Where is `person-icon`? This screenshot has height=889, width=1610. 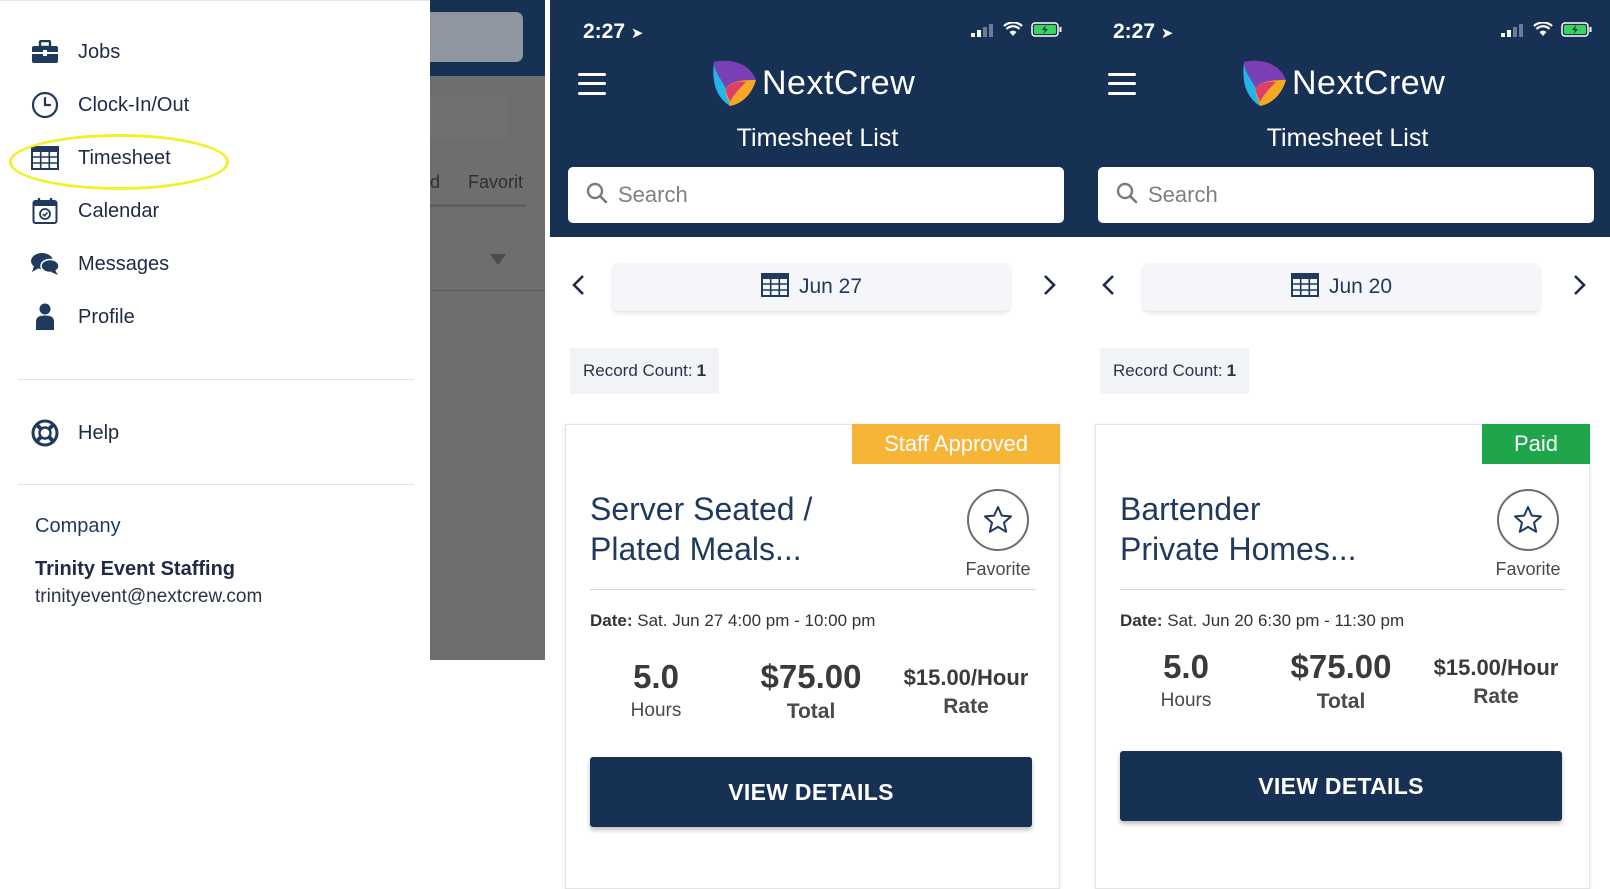 person-icon is located at coordinates (45, 317).